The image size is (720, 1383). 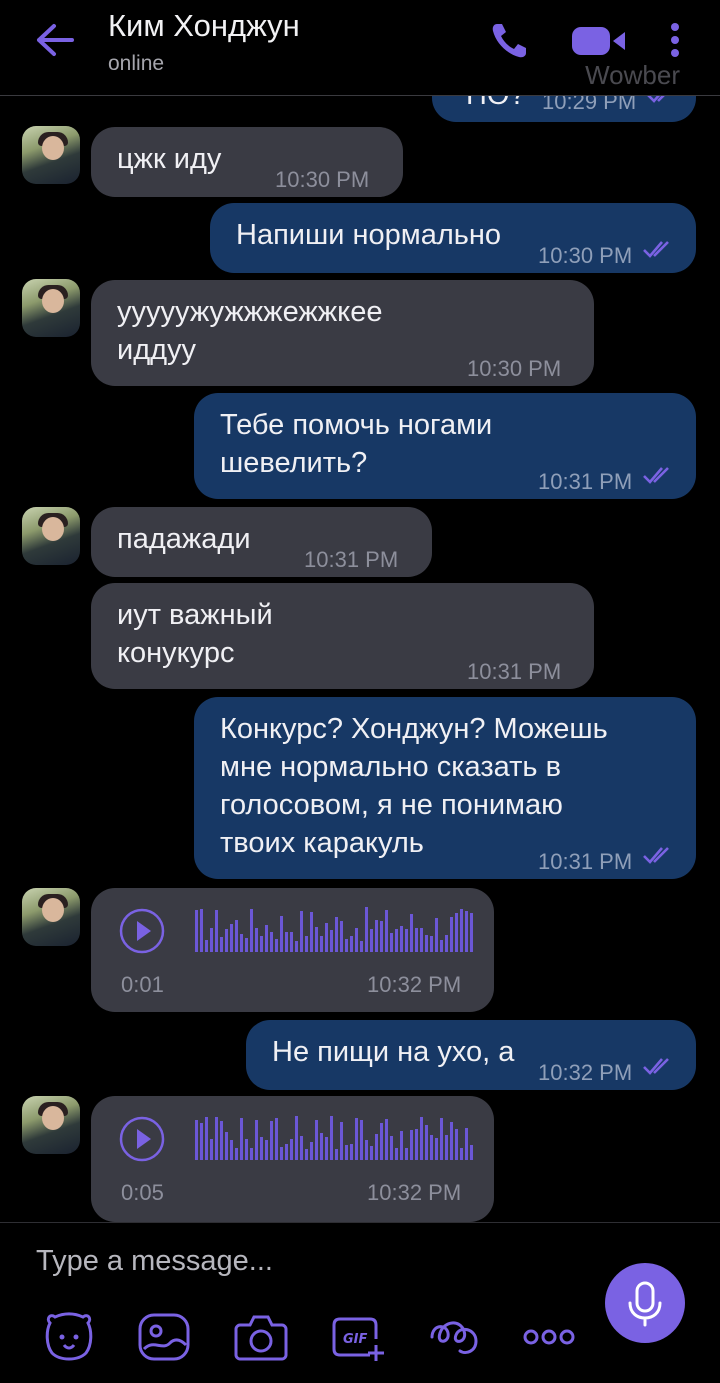 I want to click on sticker-bear-icon, so click(x=69, y=1337).